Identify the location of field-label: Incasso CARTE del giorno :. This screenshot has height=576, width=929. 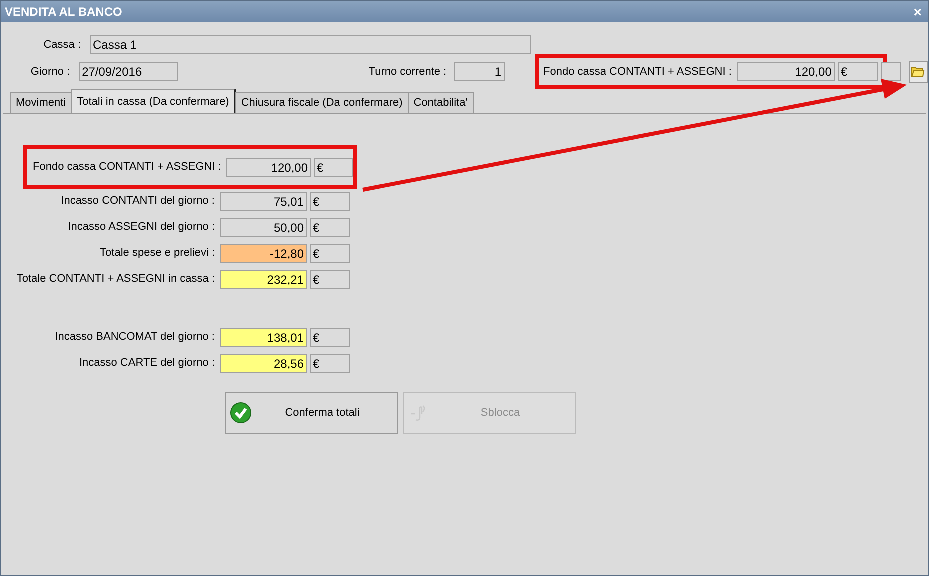
(146, 363).